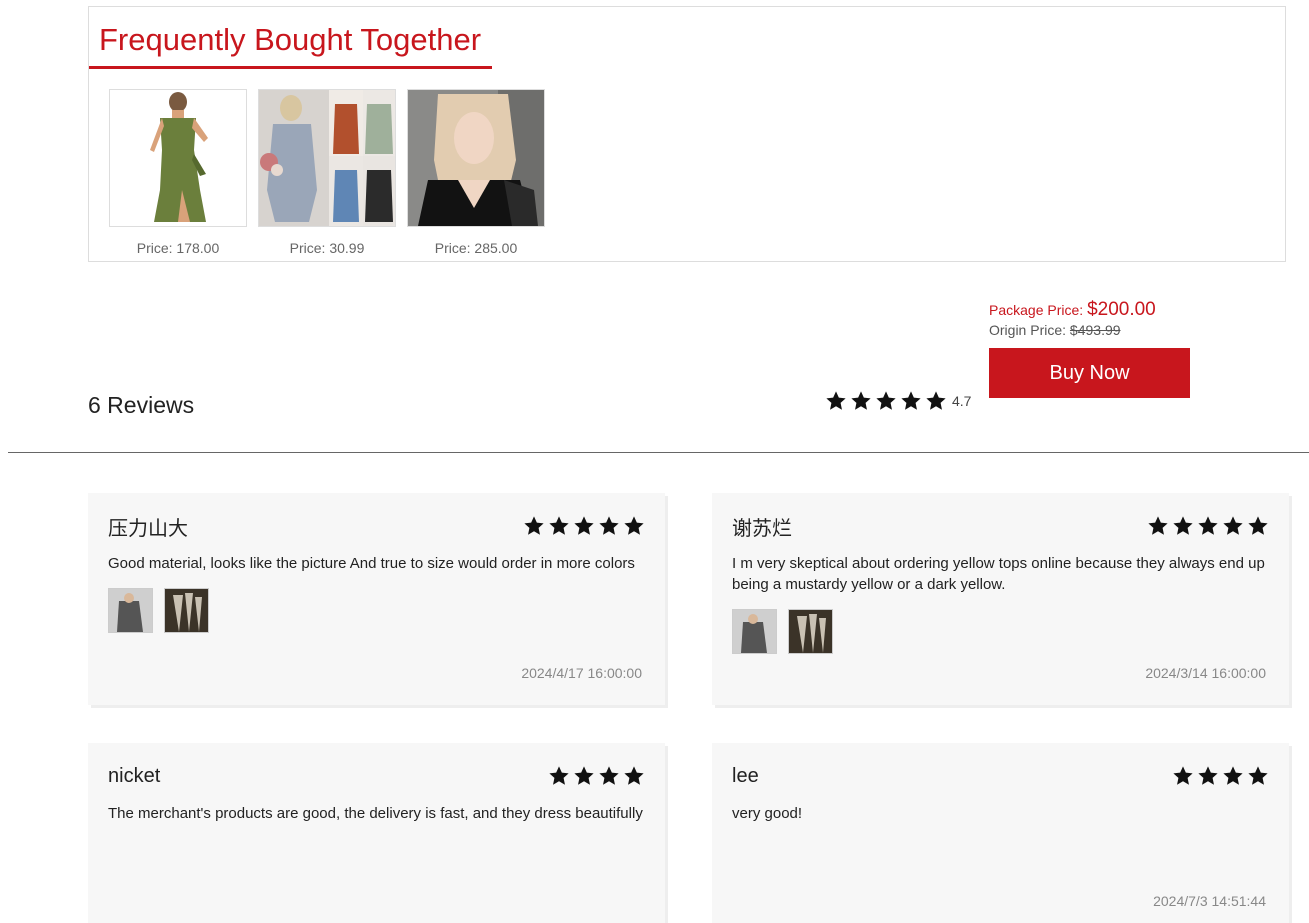 The image size is (1309, 923). What do you see at coordinates (141, 405) in the screenshot?
I see `reviews-count-heading: 6 Reviews` at bounding box center [141, 405].